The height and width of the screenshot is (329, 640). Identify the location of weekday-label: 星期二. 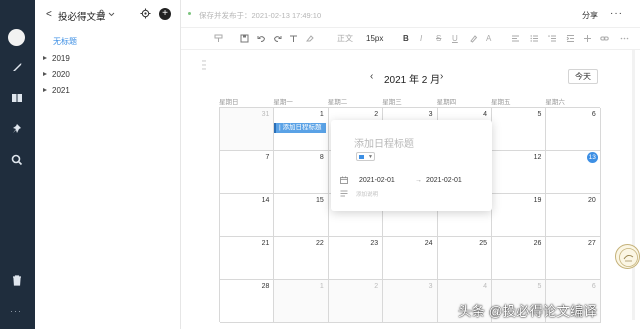
(337, 102).